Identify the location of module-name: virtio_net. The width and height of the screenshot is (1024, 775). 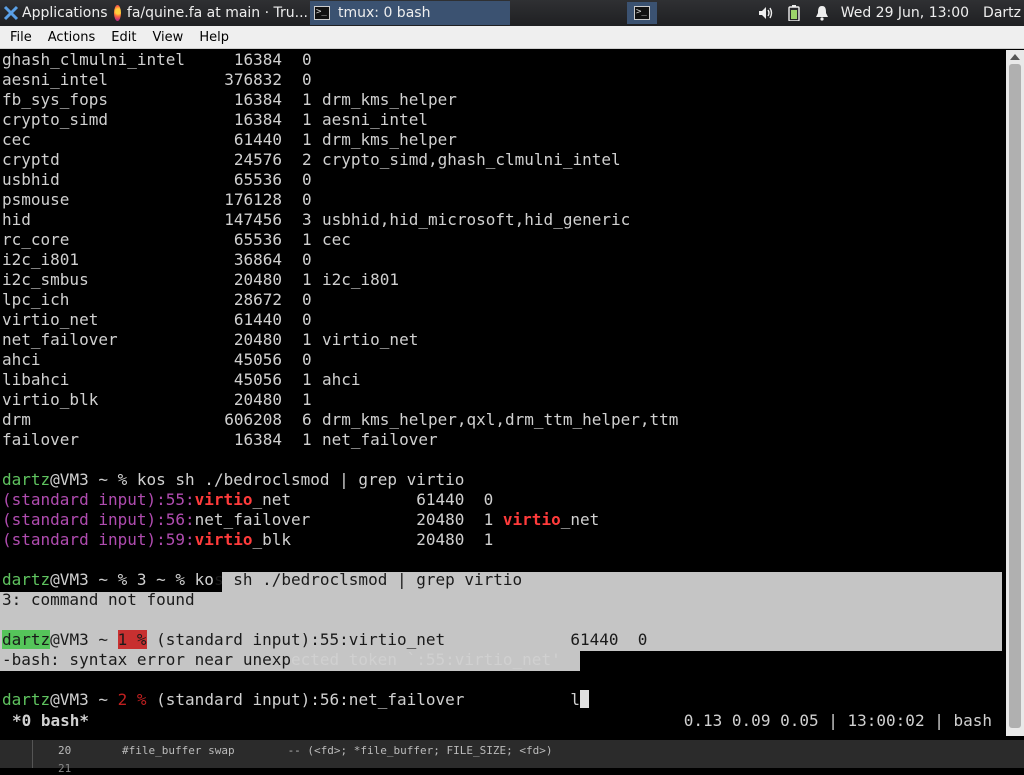
(50, 319).